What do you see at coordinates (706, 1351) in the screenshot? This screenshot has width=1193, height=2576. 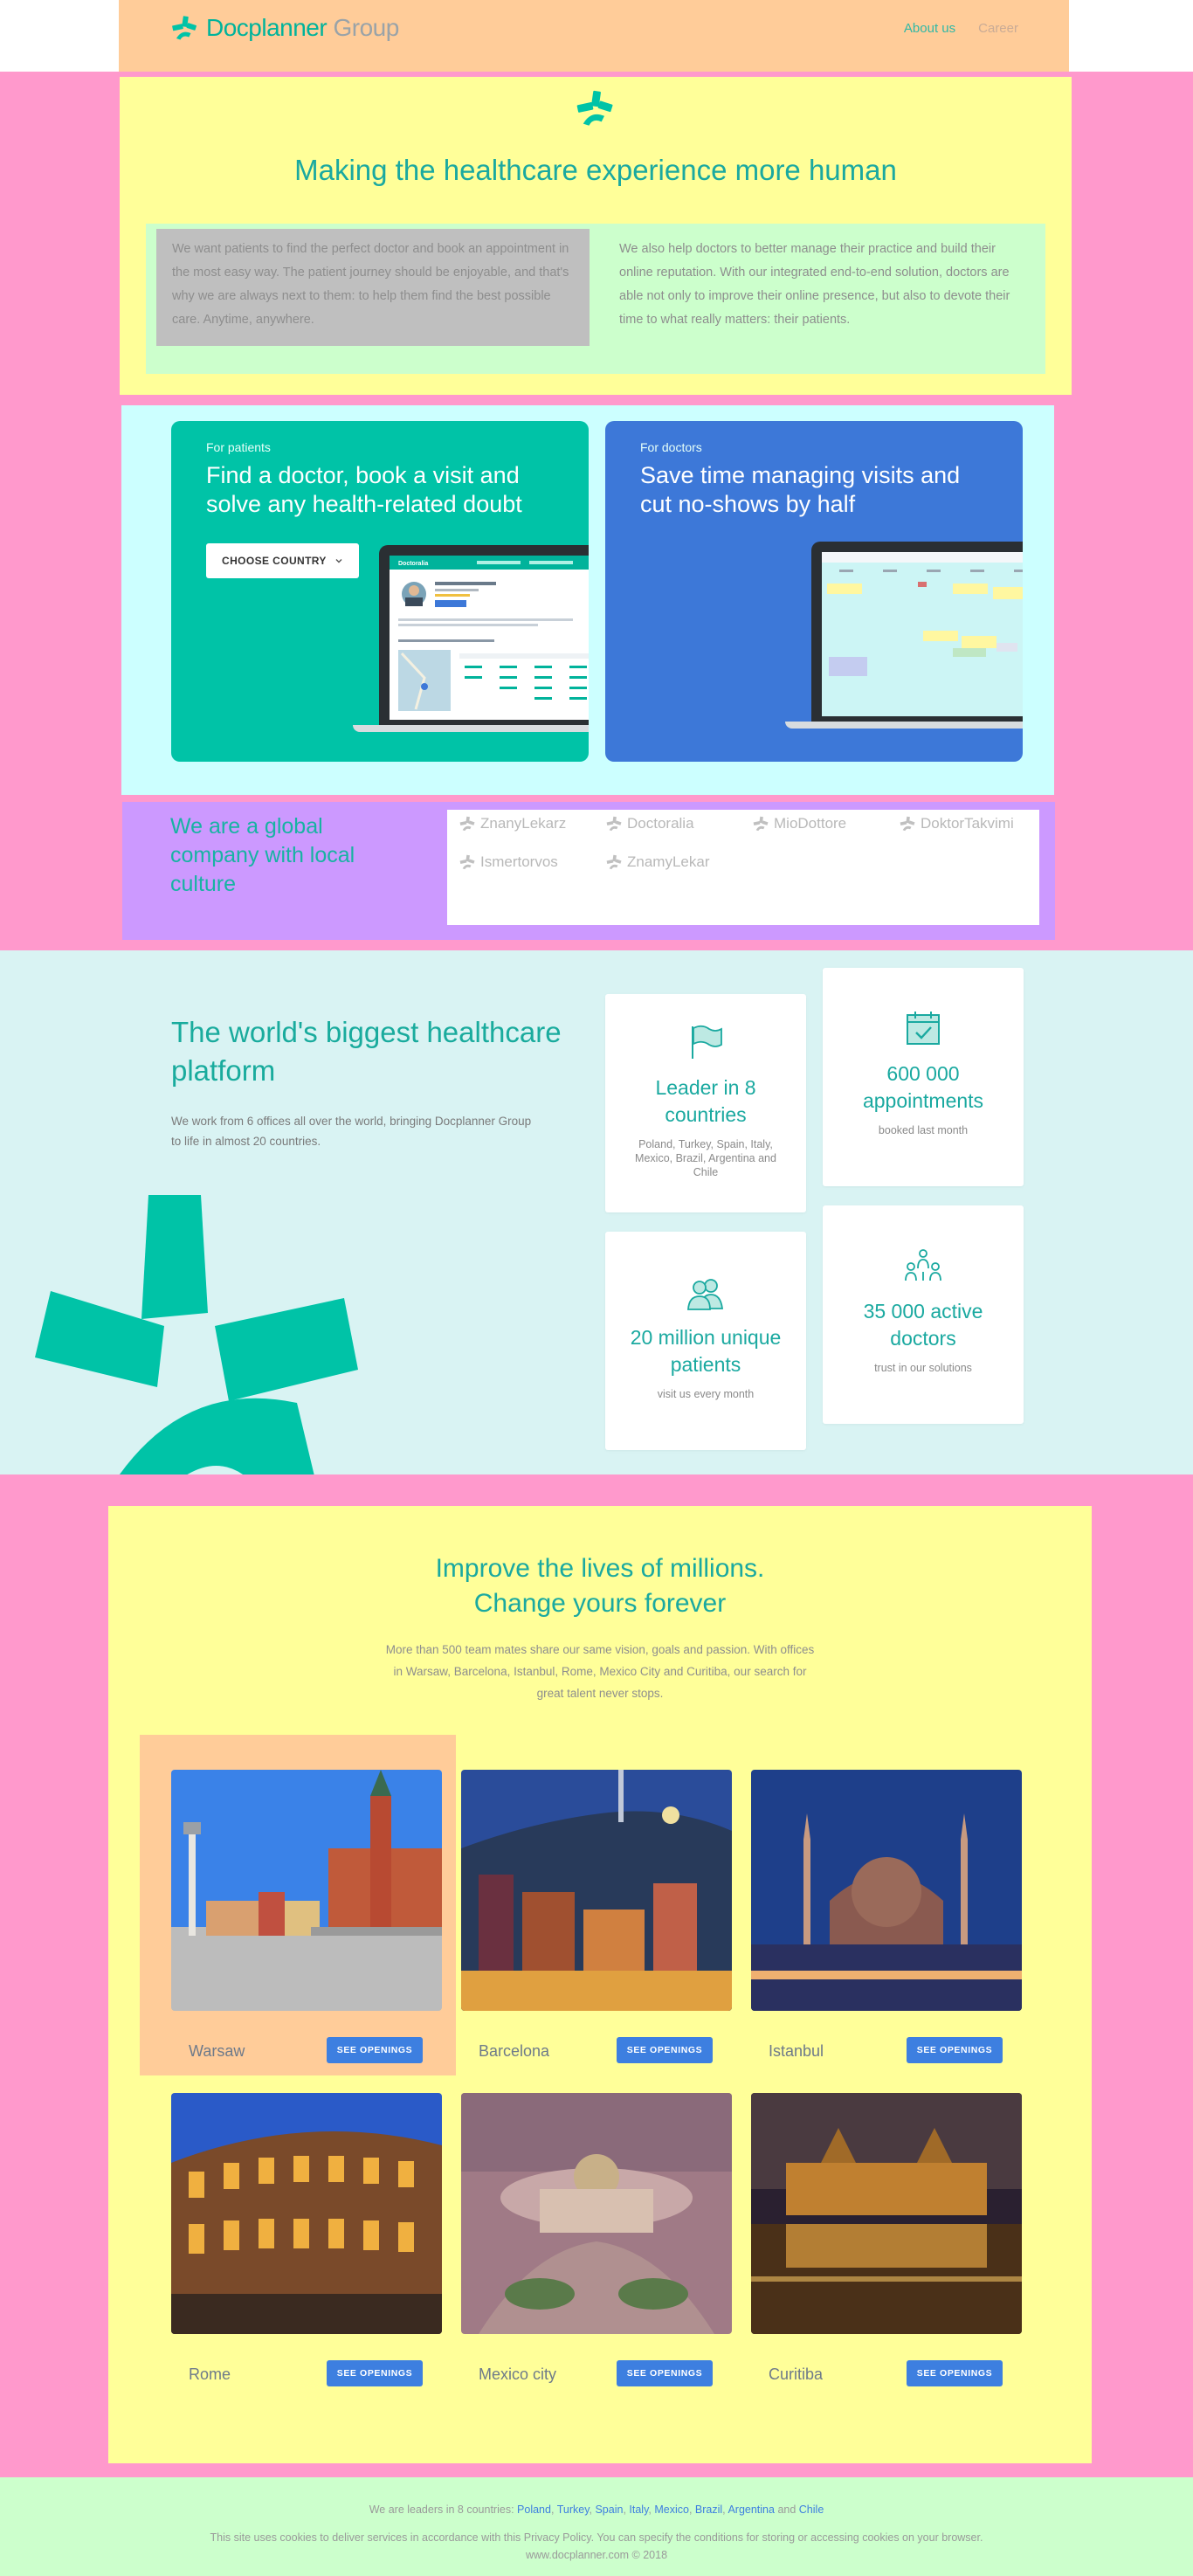 I see `stat-value: 20 million unique patients` at bounding box center [706, 1351].